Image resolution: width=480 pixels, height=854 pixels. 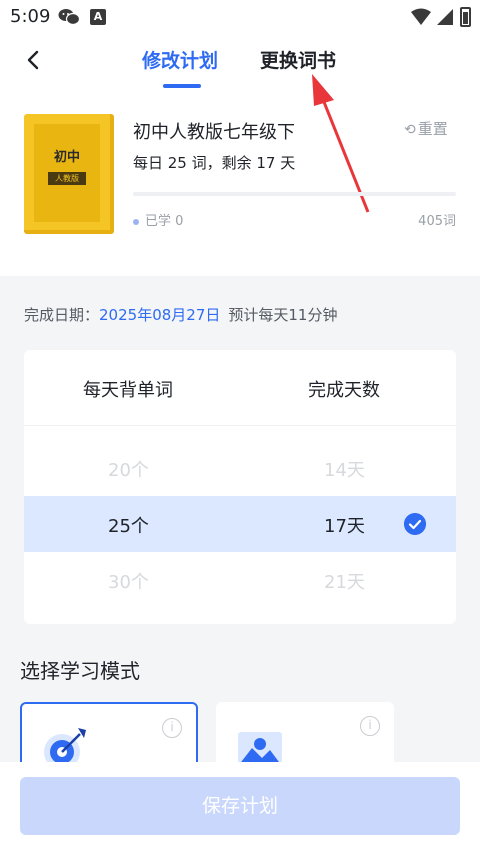 What do you see at coordinates (240, 425) in the screenshot?
I see `picker-divider` at bounding box center [240, 425].